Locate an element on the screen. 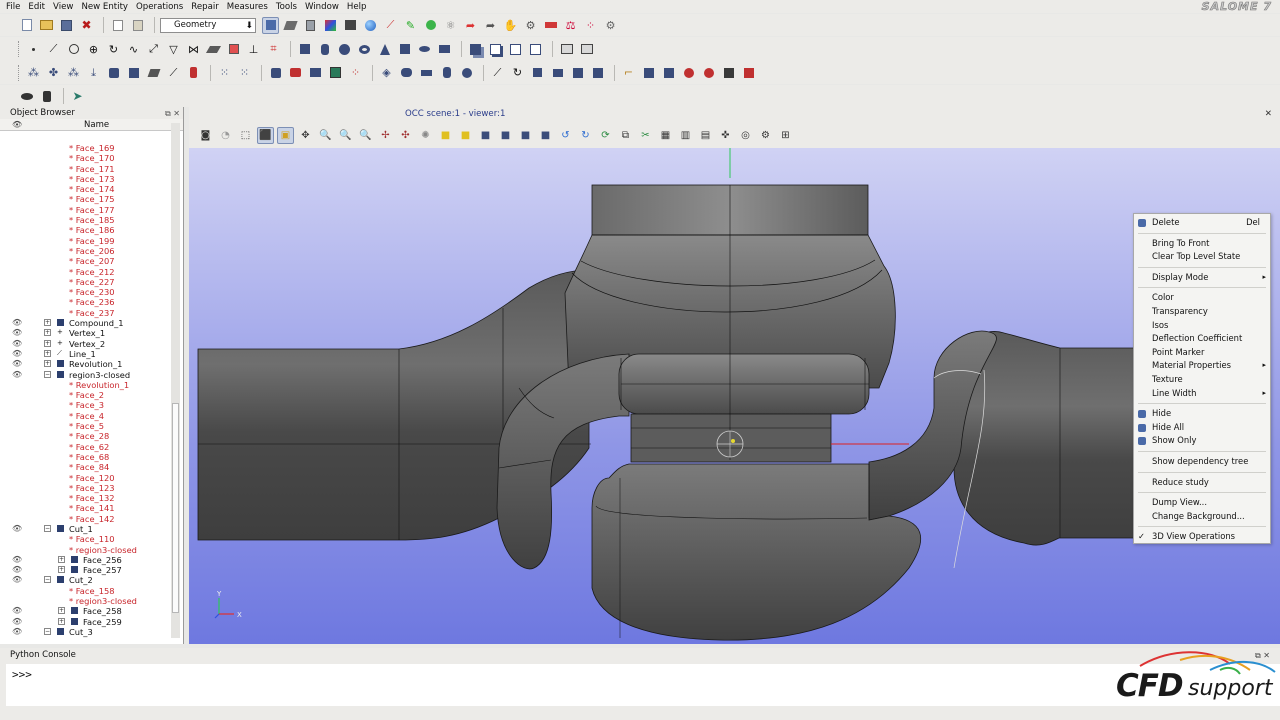  tree-row: * Face_2 is located at coordinates (86, 395).